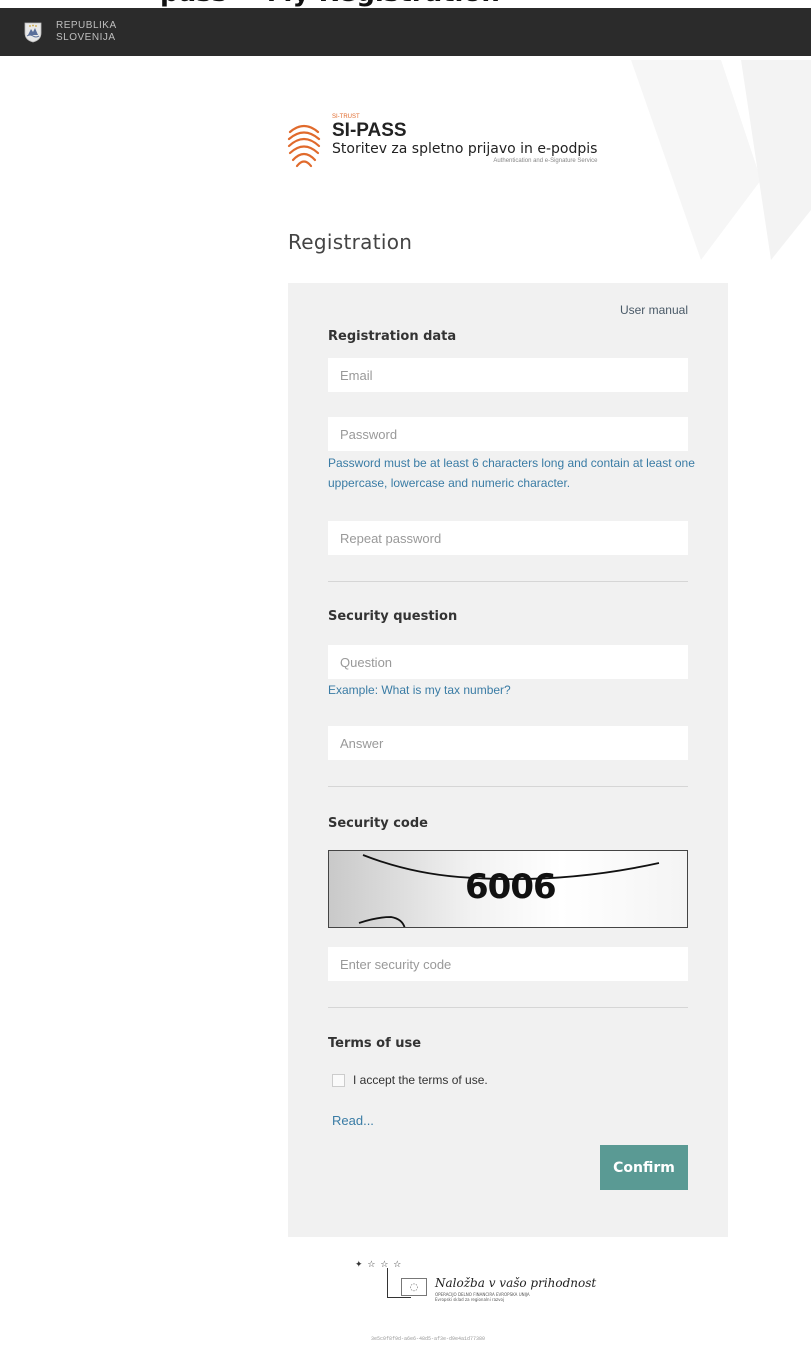  Describe the element at coordinates (375, 1043) in the screenshot. I see `terms-title: Terms of use` at that location.